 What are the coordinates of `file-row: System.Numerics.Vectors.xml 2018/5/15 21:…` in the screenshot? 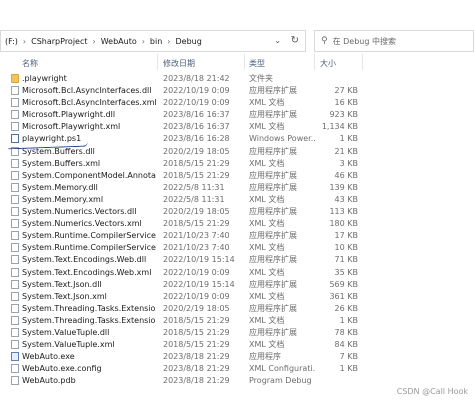 It's located at (237, 224).